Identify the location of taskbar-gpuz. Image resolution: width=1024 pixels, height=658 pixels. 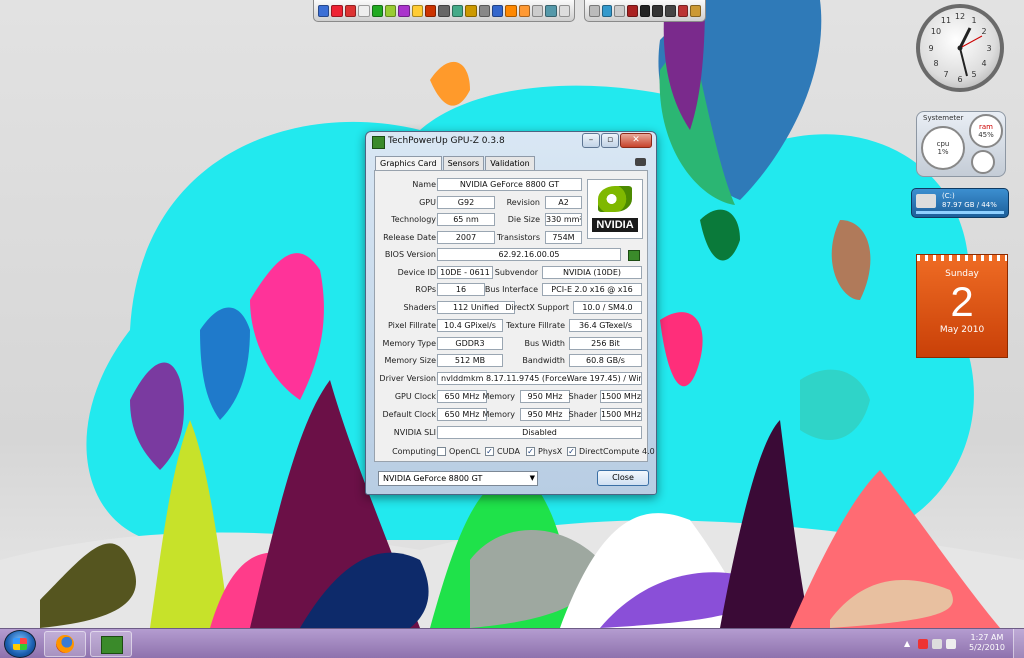
(111, 644).